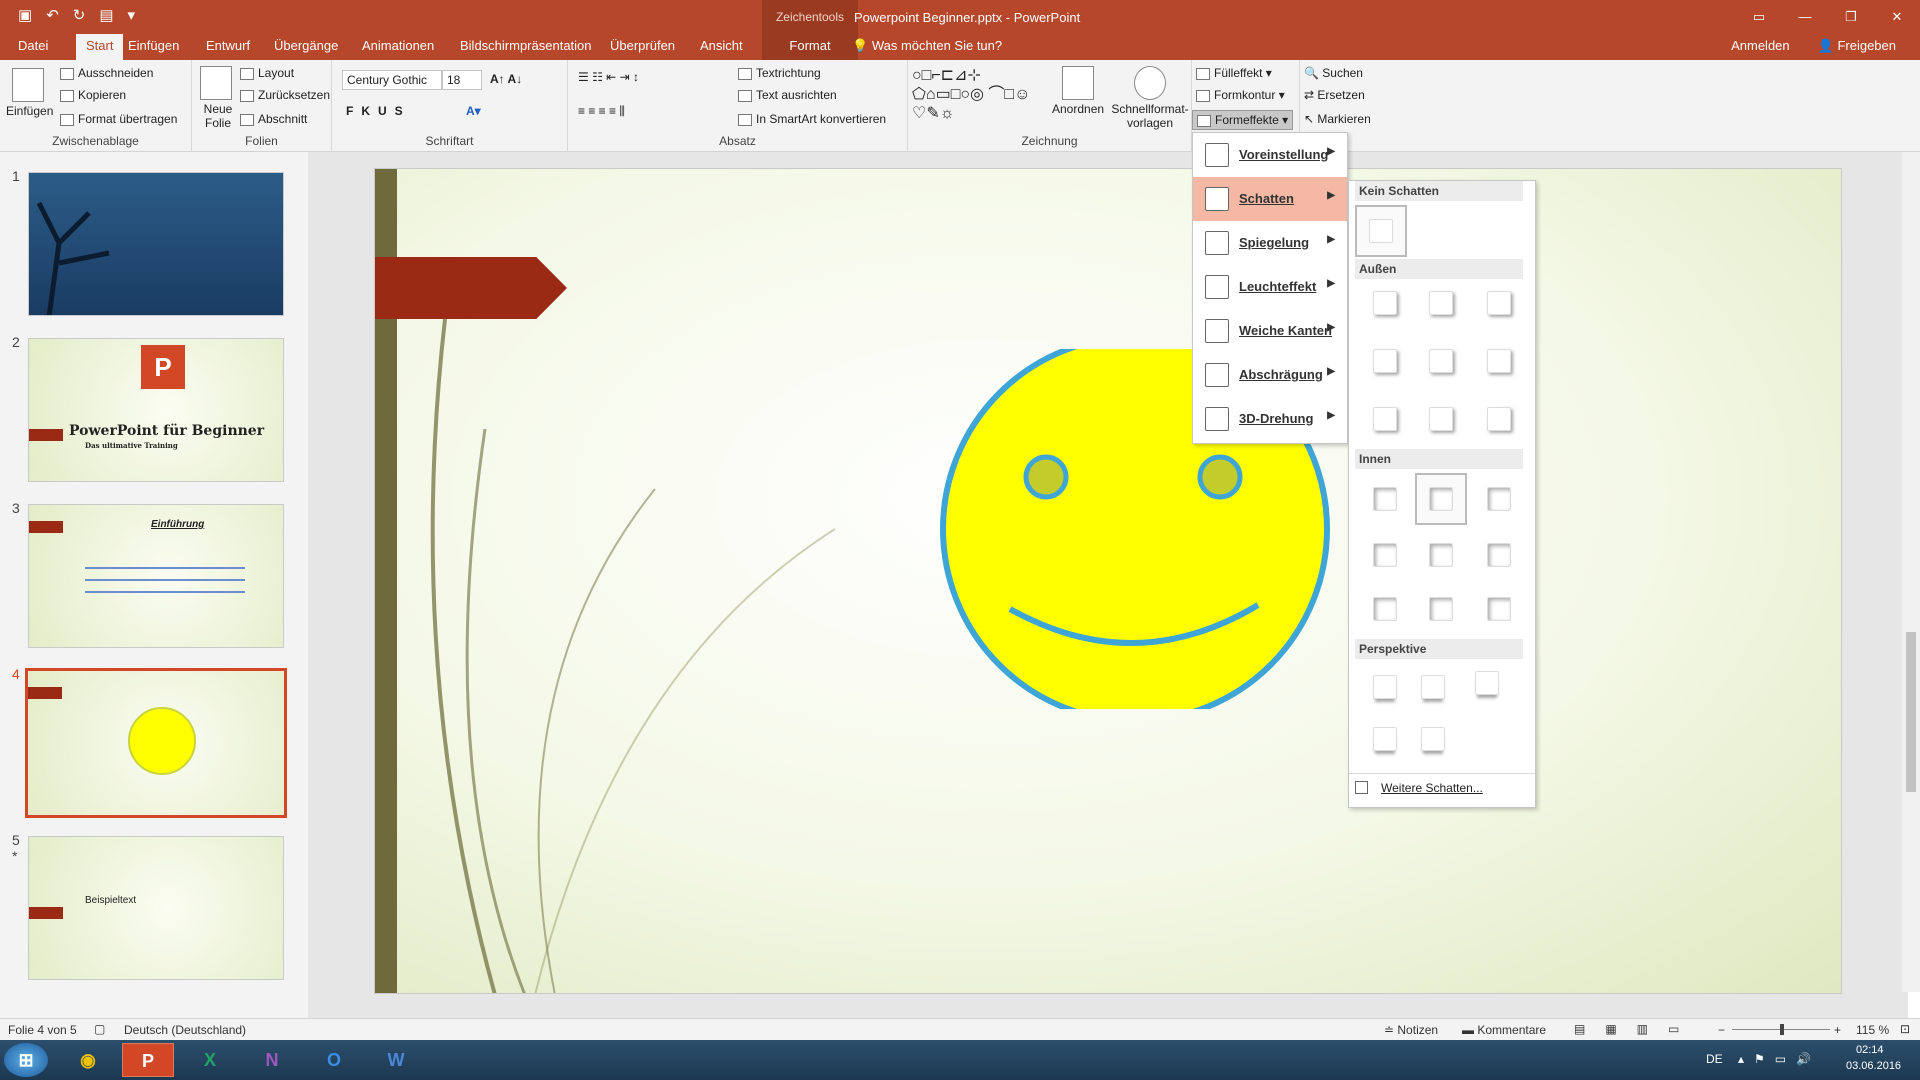  Describe the element at coordinates (779, 73) in the screenshot. I see `text-direction-button: Textrichtung` at that location.